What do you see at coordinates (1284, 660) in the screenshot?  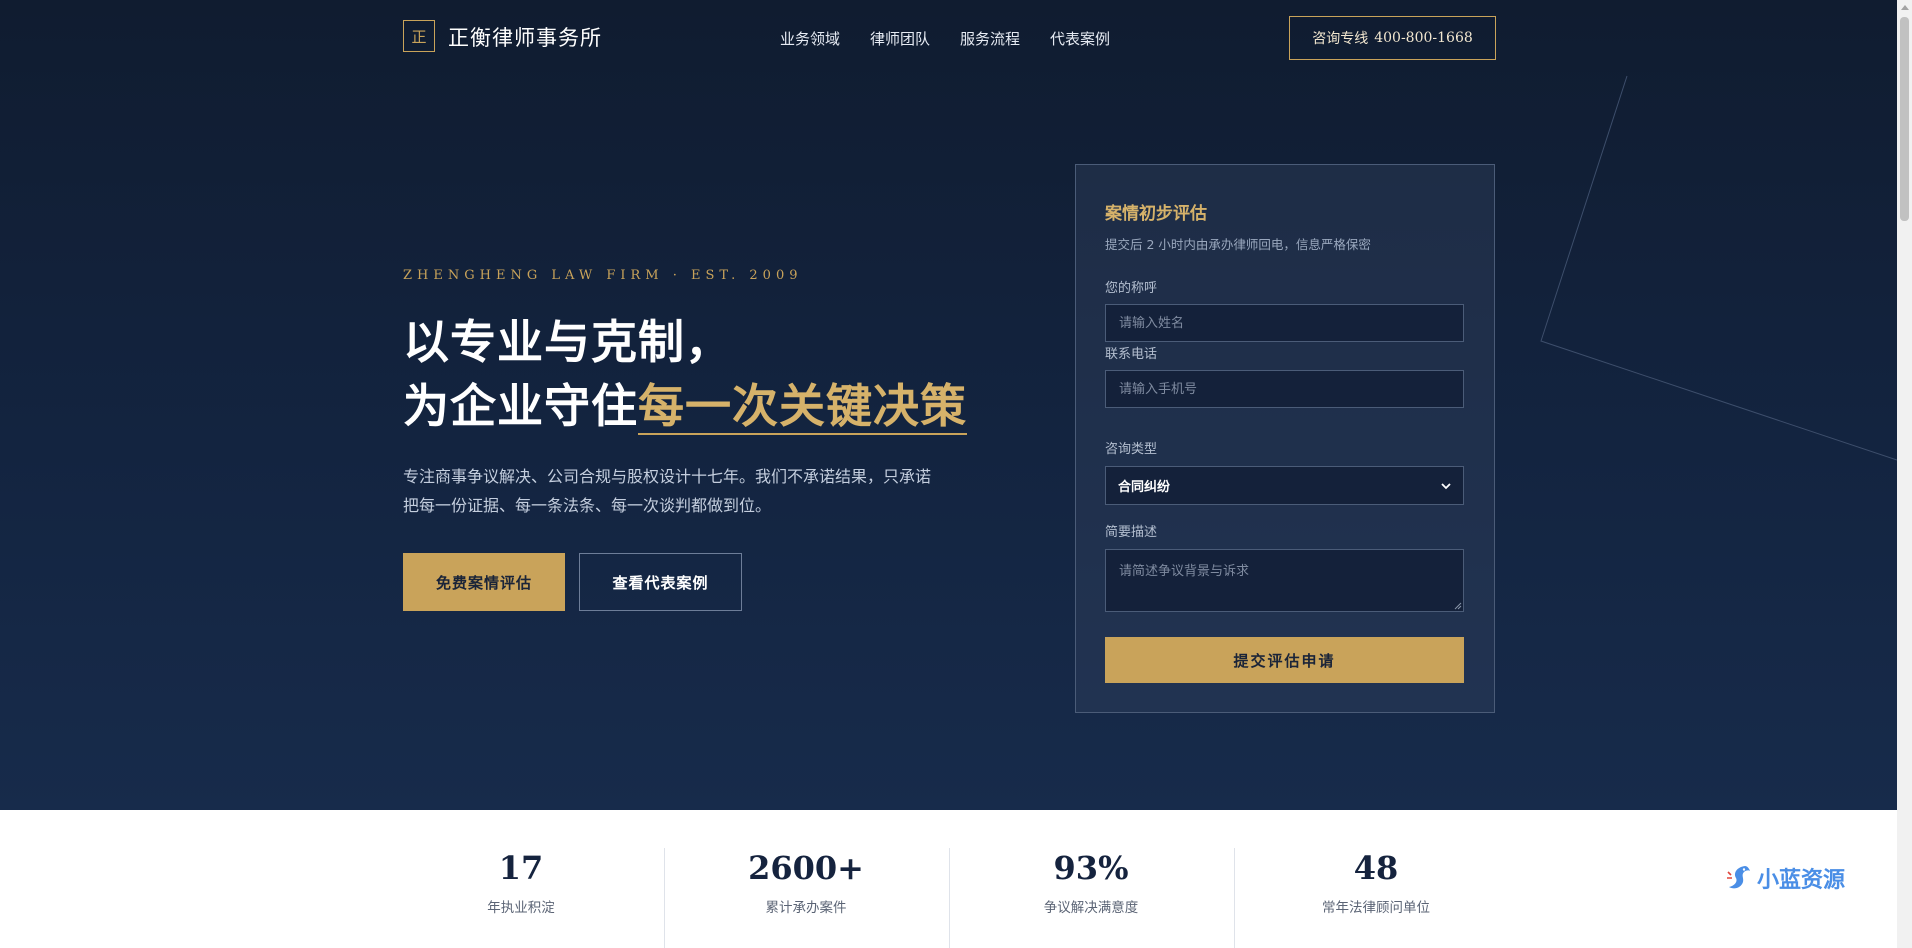 I see `submit-evaluation-button: 提交评估申请` at bounding box center [1284, 660].